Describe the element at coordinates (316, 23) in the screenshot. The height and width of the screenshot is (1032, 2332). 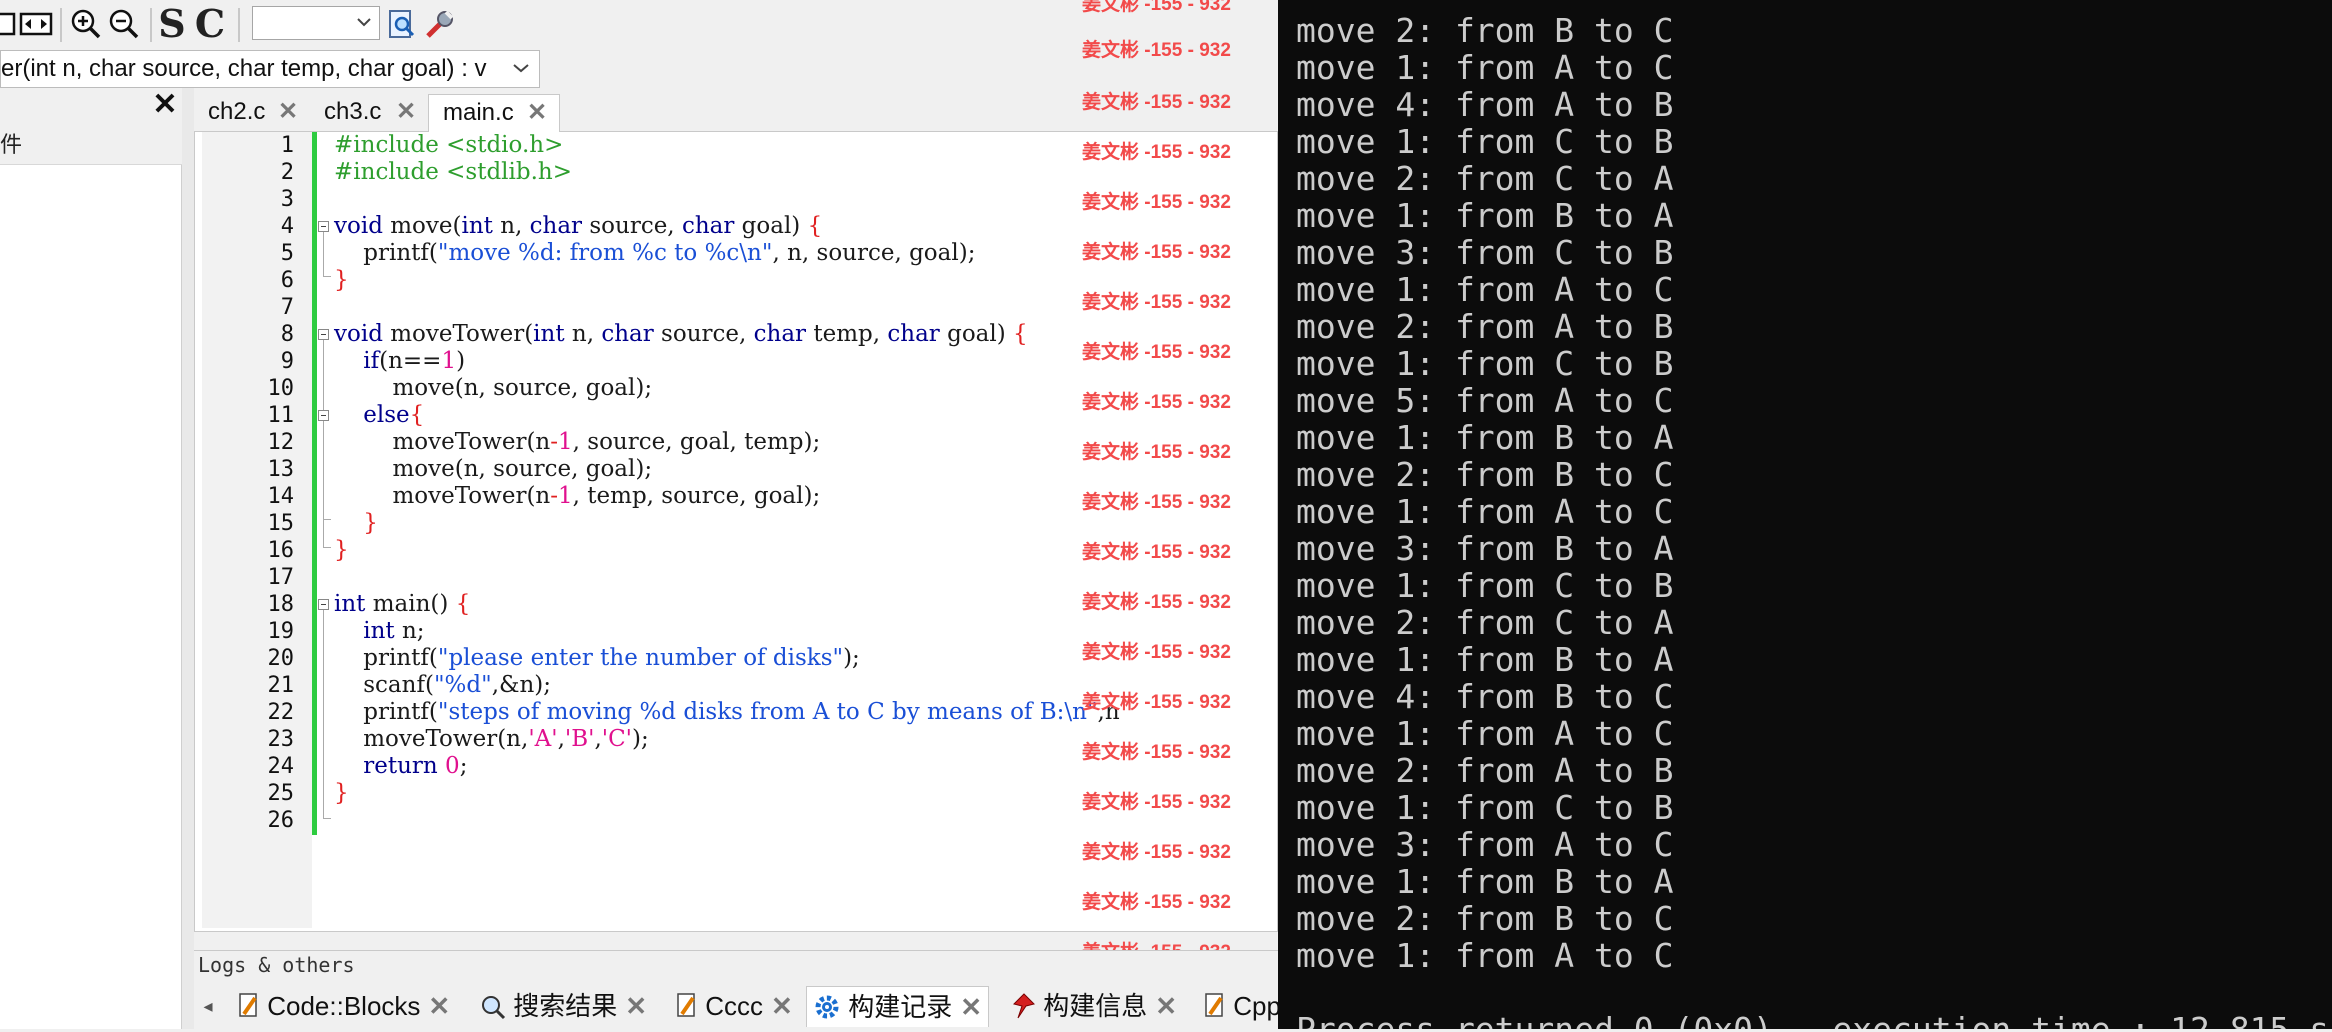
I see `toolbar-combo` at that location.